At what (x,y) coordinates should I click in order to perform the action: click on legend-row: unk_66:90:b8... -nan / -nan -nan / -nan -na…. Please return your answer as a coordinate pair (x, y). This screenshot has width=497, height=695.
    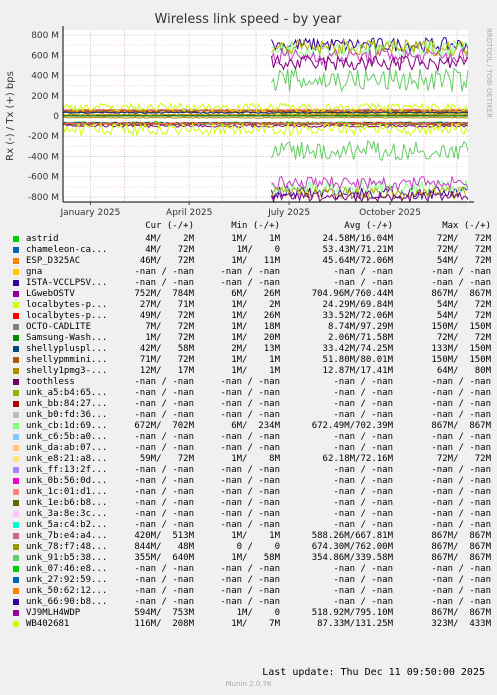
    Looking at the image, I should click on (254, 602).